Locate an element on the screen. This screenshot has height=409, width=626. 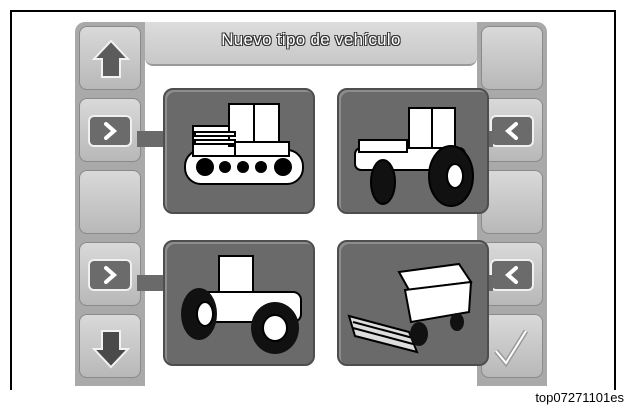
scroll-down-button is located at coordinates (110, 346).